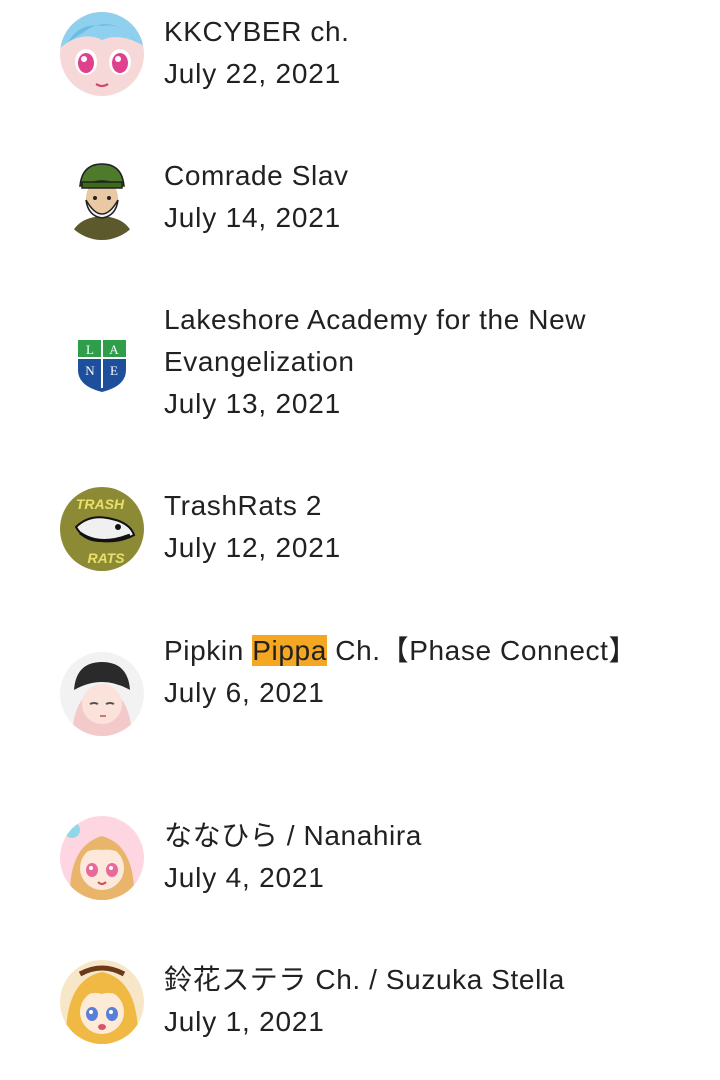  What do you see at coordinates (422, 32) in the screenshot?
I see `channel-name: KKCYBER ch.` at bounding box center [422, 32].